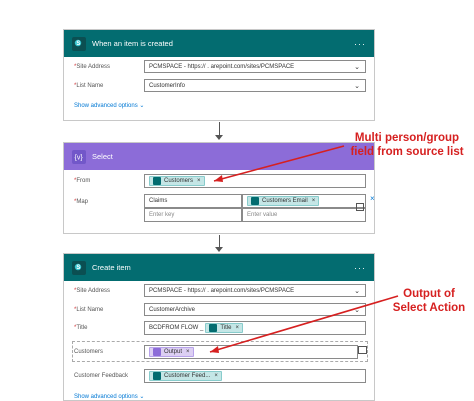  Describe the element at coordinates (218, 178) in the screenshot. I see `annotation-arrowhead-top` at that location.